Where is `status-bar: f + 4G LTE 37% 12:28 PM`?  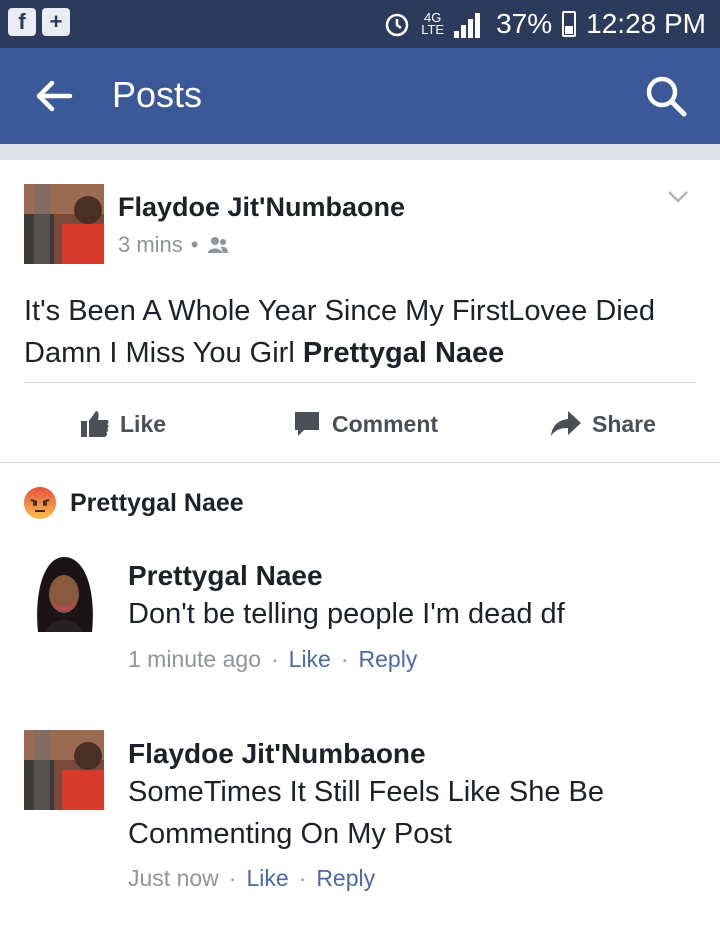 status-bar: f + 4G LTE 37% 12:28 PM is located at coordinates (360, 24).